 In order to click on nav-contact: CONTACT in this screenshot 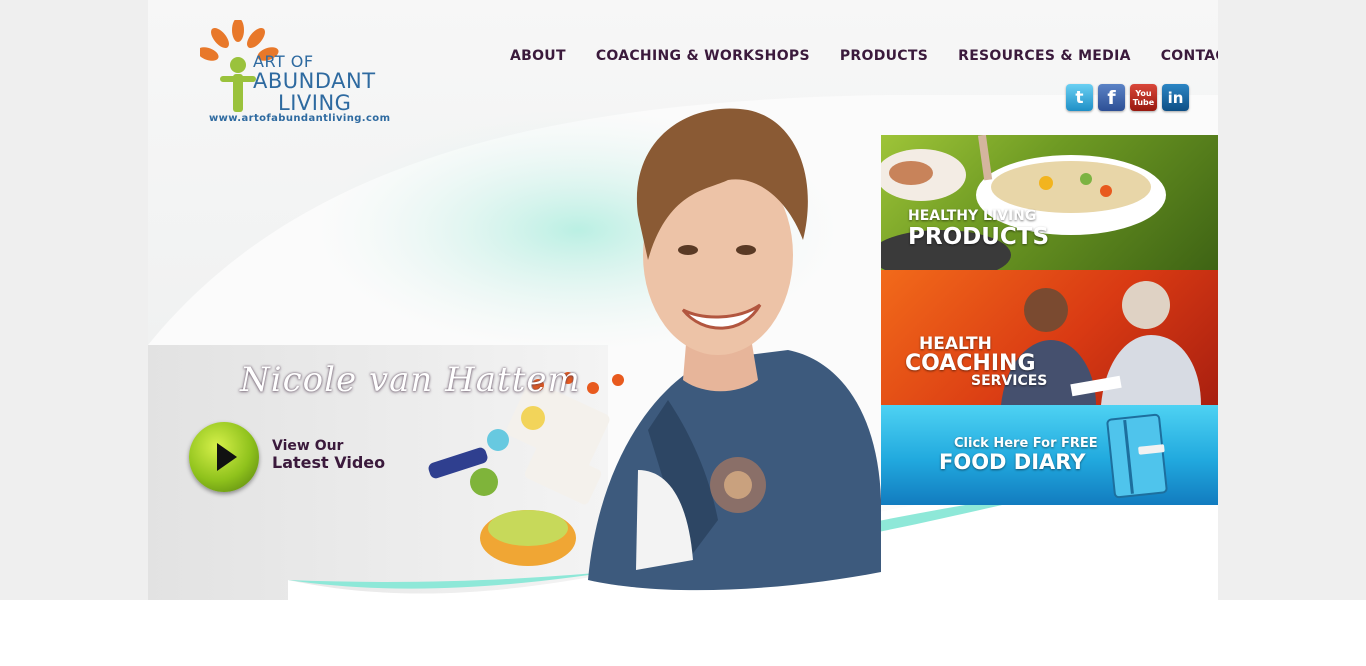, I will do `click(1189, 56)`.